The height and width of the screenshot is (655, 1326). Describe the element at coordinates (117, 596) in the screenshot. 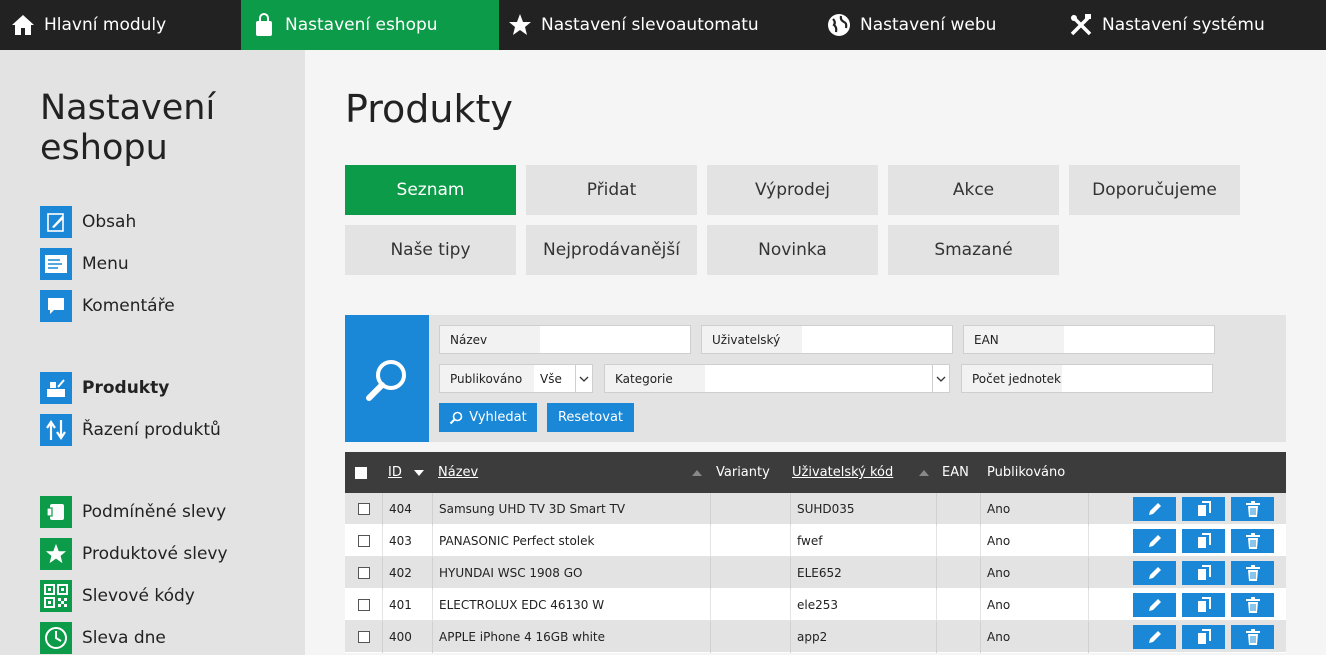

I see `sidebar-item-discount-codes: Slevové kódy` at that location.